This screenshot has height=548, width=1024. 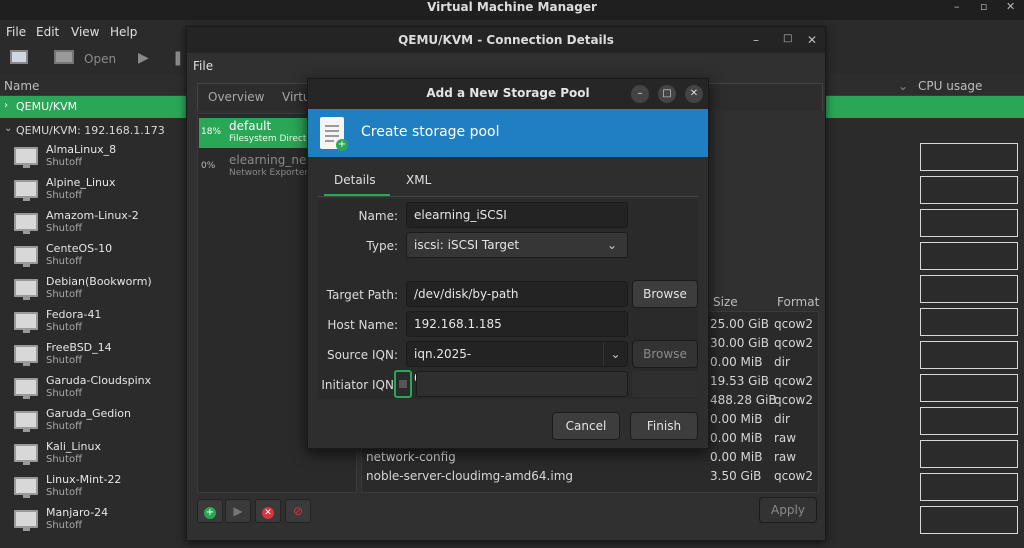 I want to click on vm-name: CenteOS-10, so click(x=79, y=248).